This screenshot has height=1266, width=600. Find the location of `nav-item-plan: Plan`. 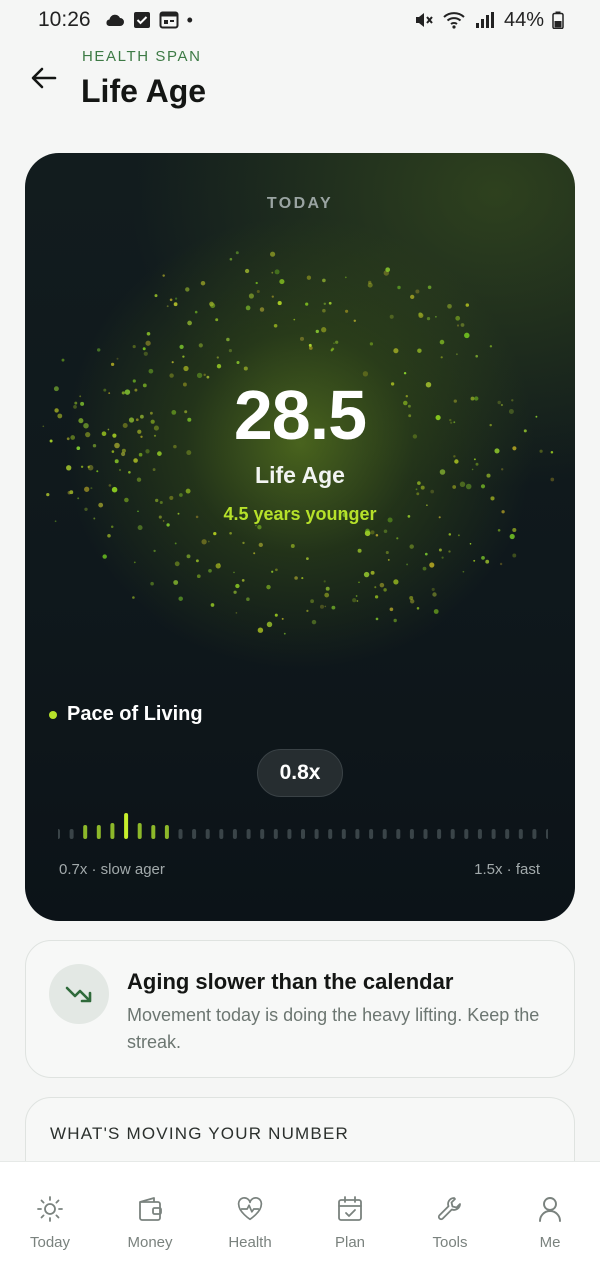

nav-item-plan: Plan is located at coordinates (350, 1214).